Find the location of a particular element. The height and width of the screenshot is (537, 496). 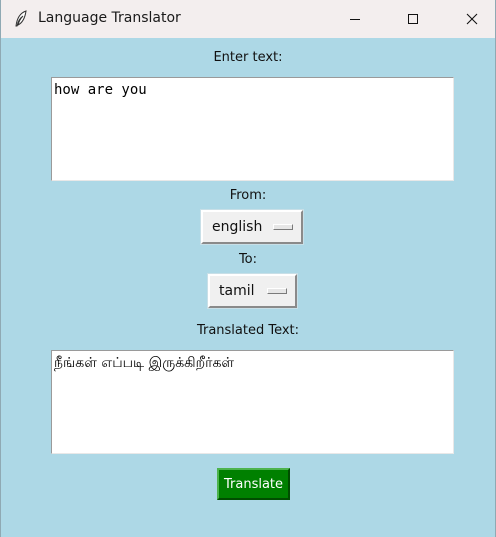

feather-icon is located at coordinates (21, 18).